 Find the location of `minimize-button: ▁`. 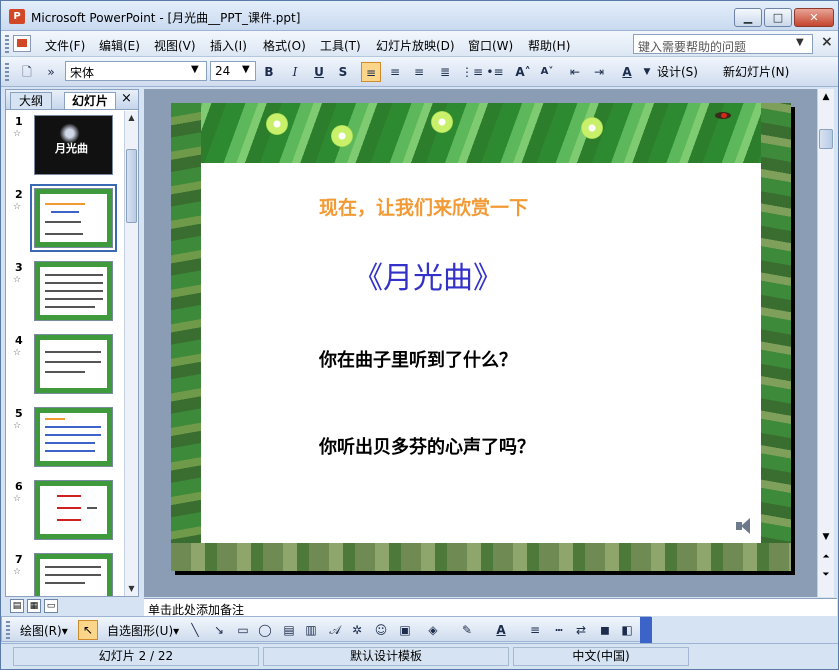

minimize-button: ▁ is located at coordinates (748, 17).